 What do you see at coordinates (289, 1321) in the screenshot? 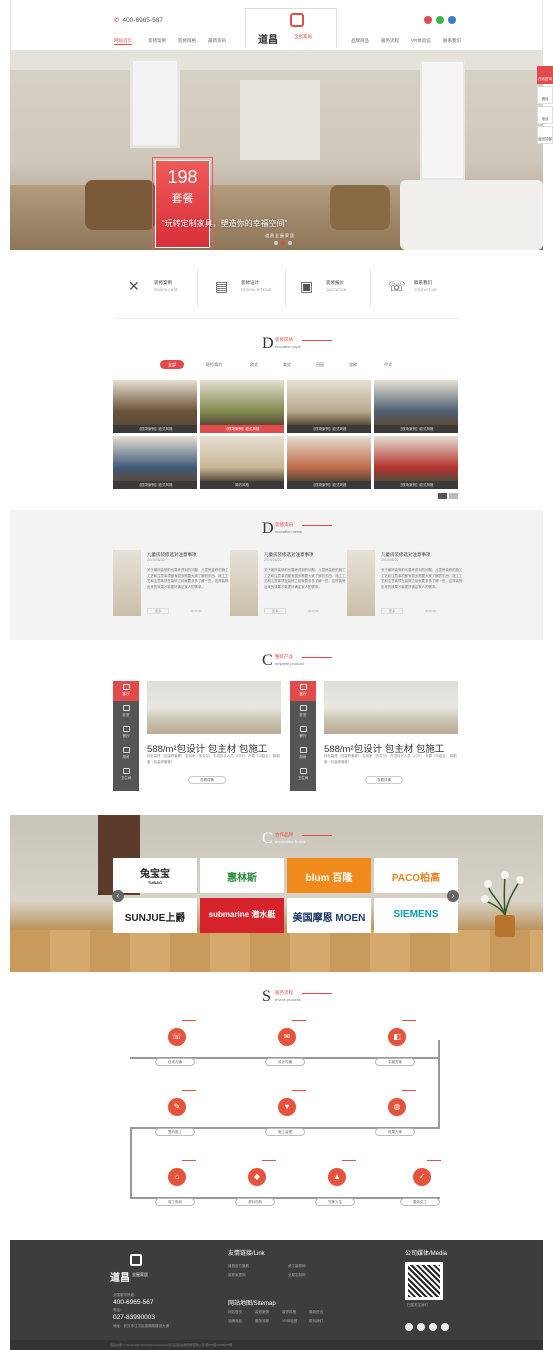
I see `sitemap-link: VR体验馆` at bounding box center [289, 1321].